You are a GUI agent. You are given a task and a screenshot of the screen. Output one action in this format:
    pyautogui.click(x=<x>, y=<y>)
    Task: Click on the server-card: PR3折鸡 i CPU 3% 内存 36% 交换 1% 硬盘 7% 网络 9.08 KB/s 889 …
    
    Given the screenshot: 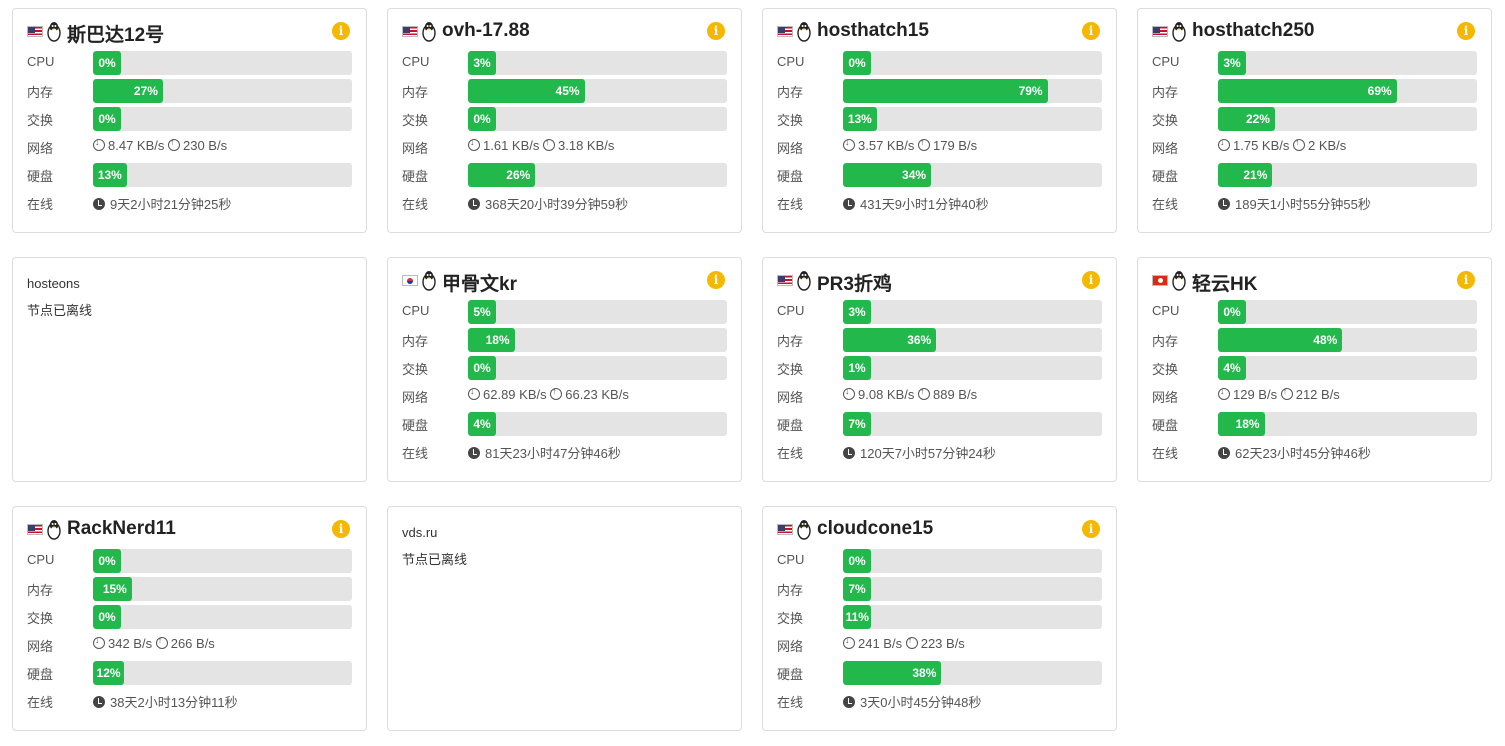 What is the action you would take?
    pyautogui.click(x=939, y=369)
    